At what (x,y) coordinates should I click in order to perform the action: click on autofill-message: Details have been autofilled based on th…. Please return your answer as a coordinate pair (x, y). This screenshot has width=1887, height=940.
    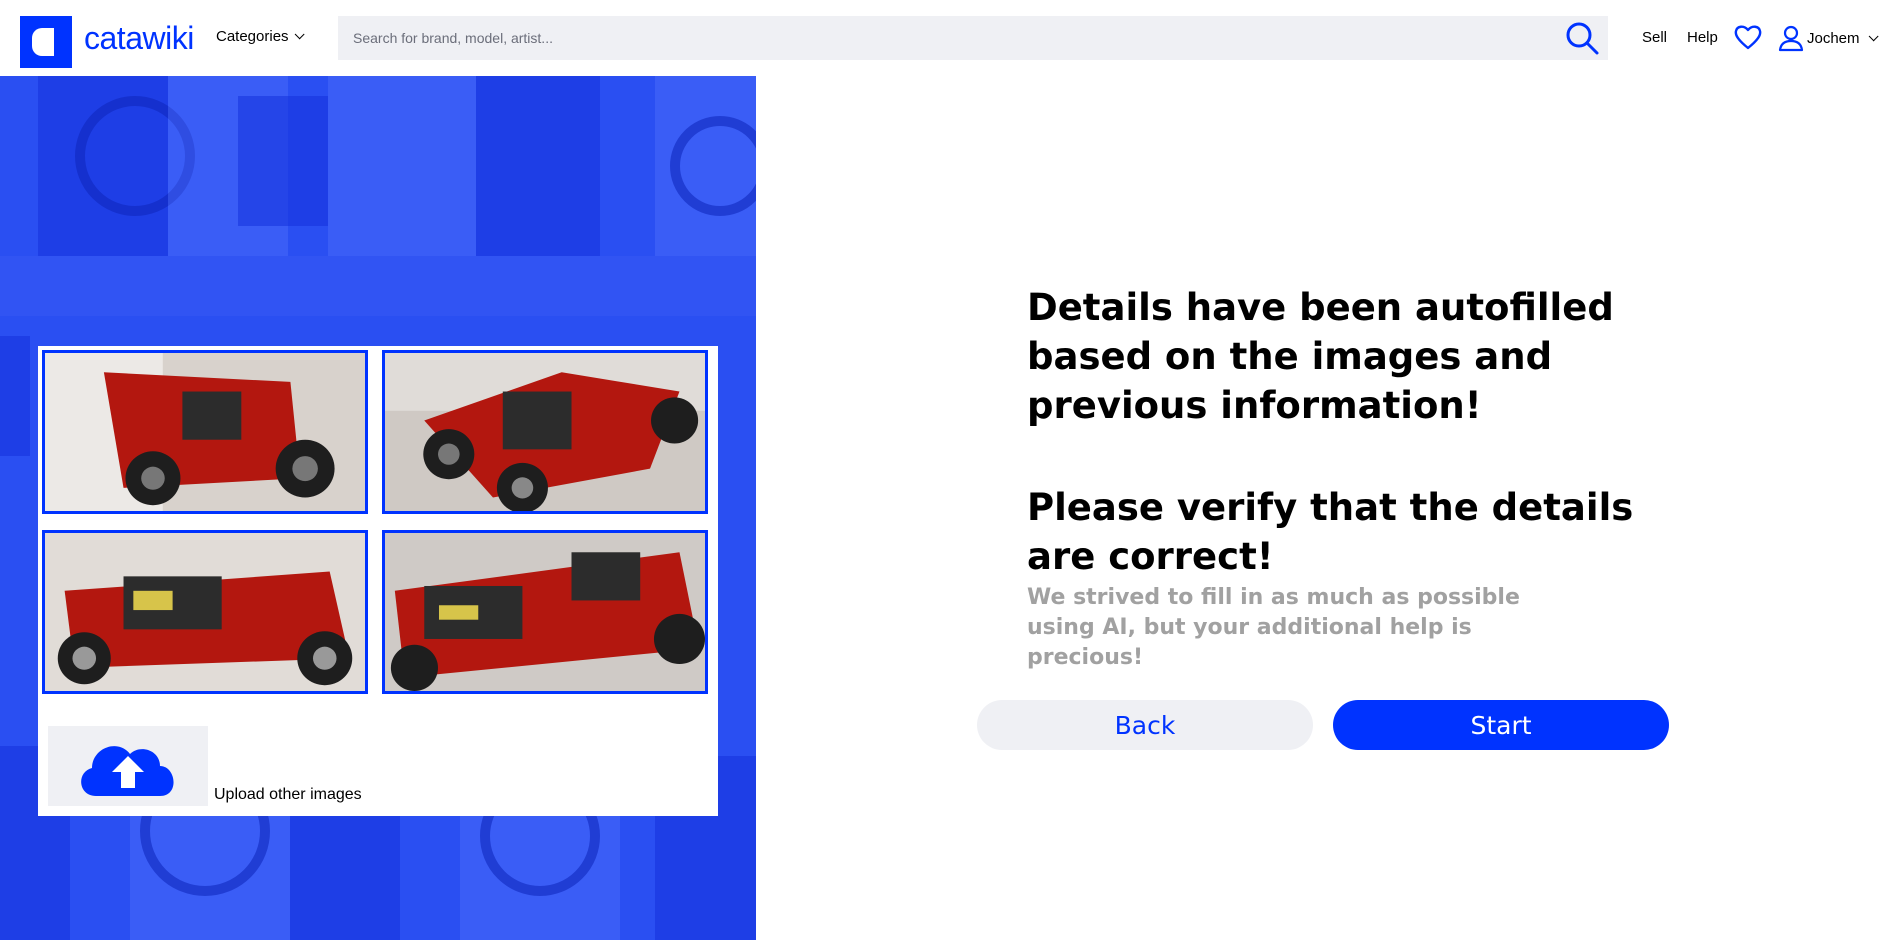
    Looking at the image, I should click on (1347, 478).